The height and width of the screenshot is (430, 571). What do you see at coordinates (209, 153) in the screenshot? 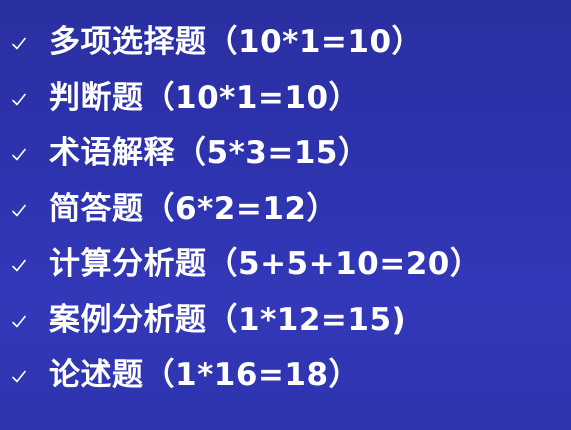
I see `list-item-text: 术语解释（5*3=15）` at bounding box center [209, 153].